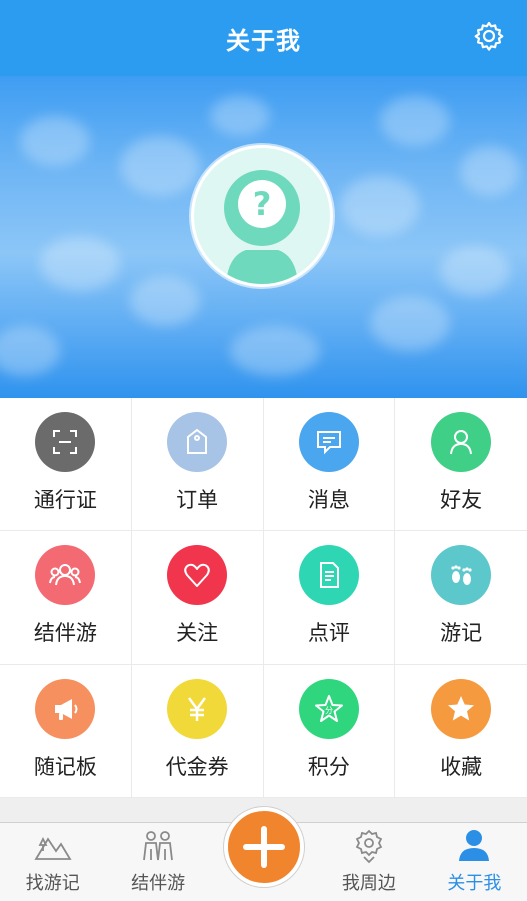  I want to click on menu-item-friends: 好友, so click(461, 465).